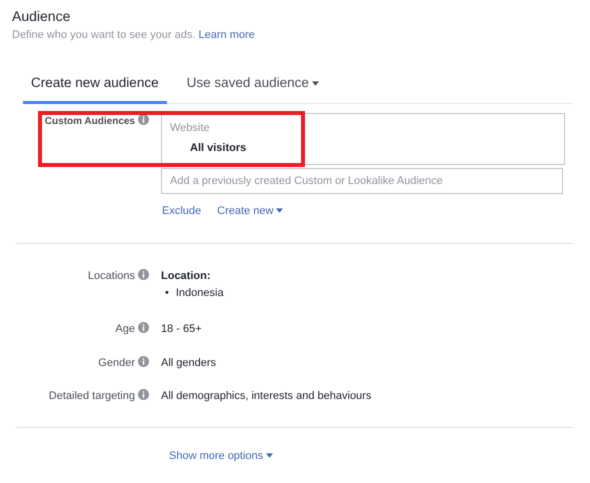 This screenshot has height=483, width=590. Describe the element at coordinates (188, 363) in the screenshot. I see `field-value: All genders` at that location.